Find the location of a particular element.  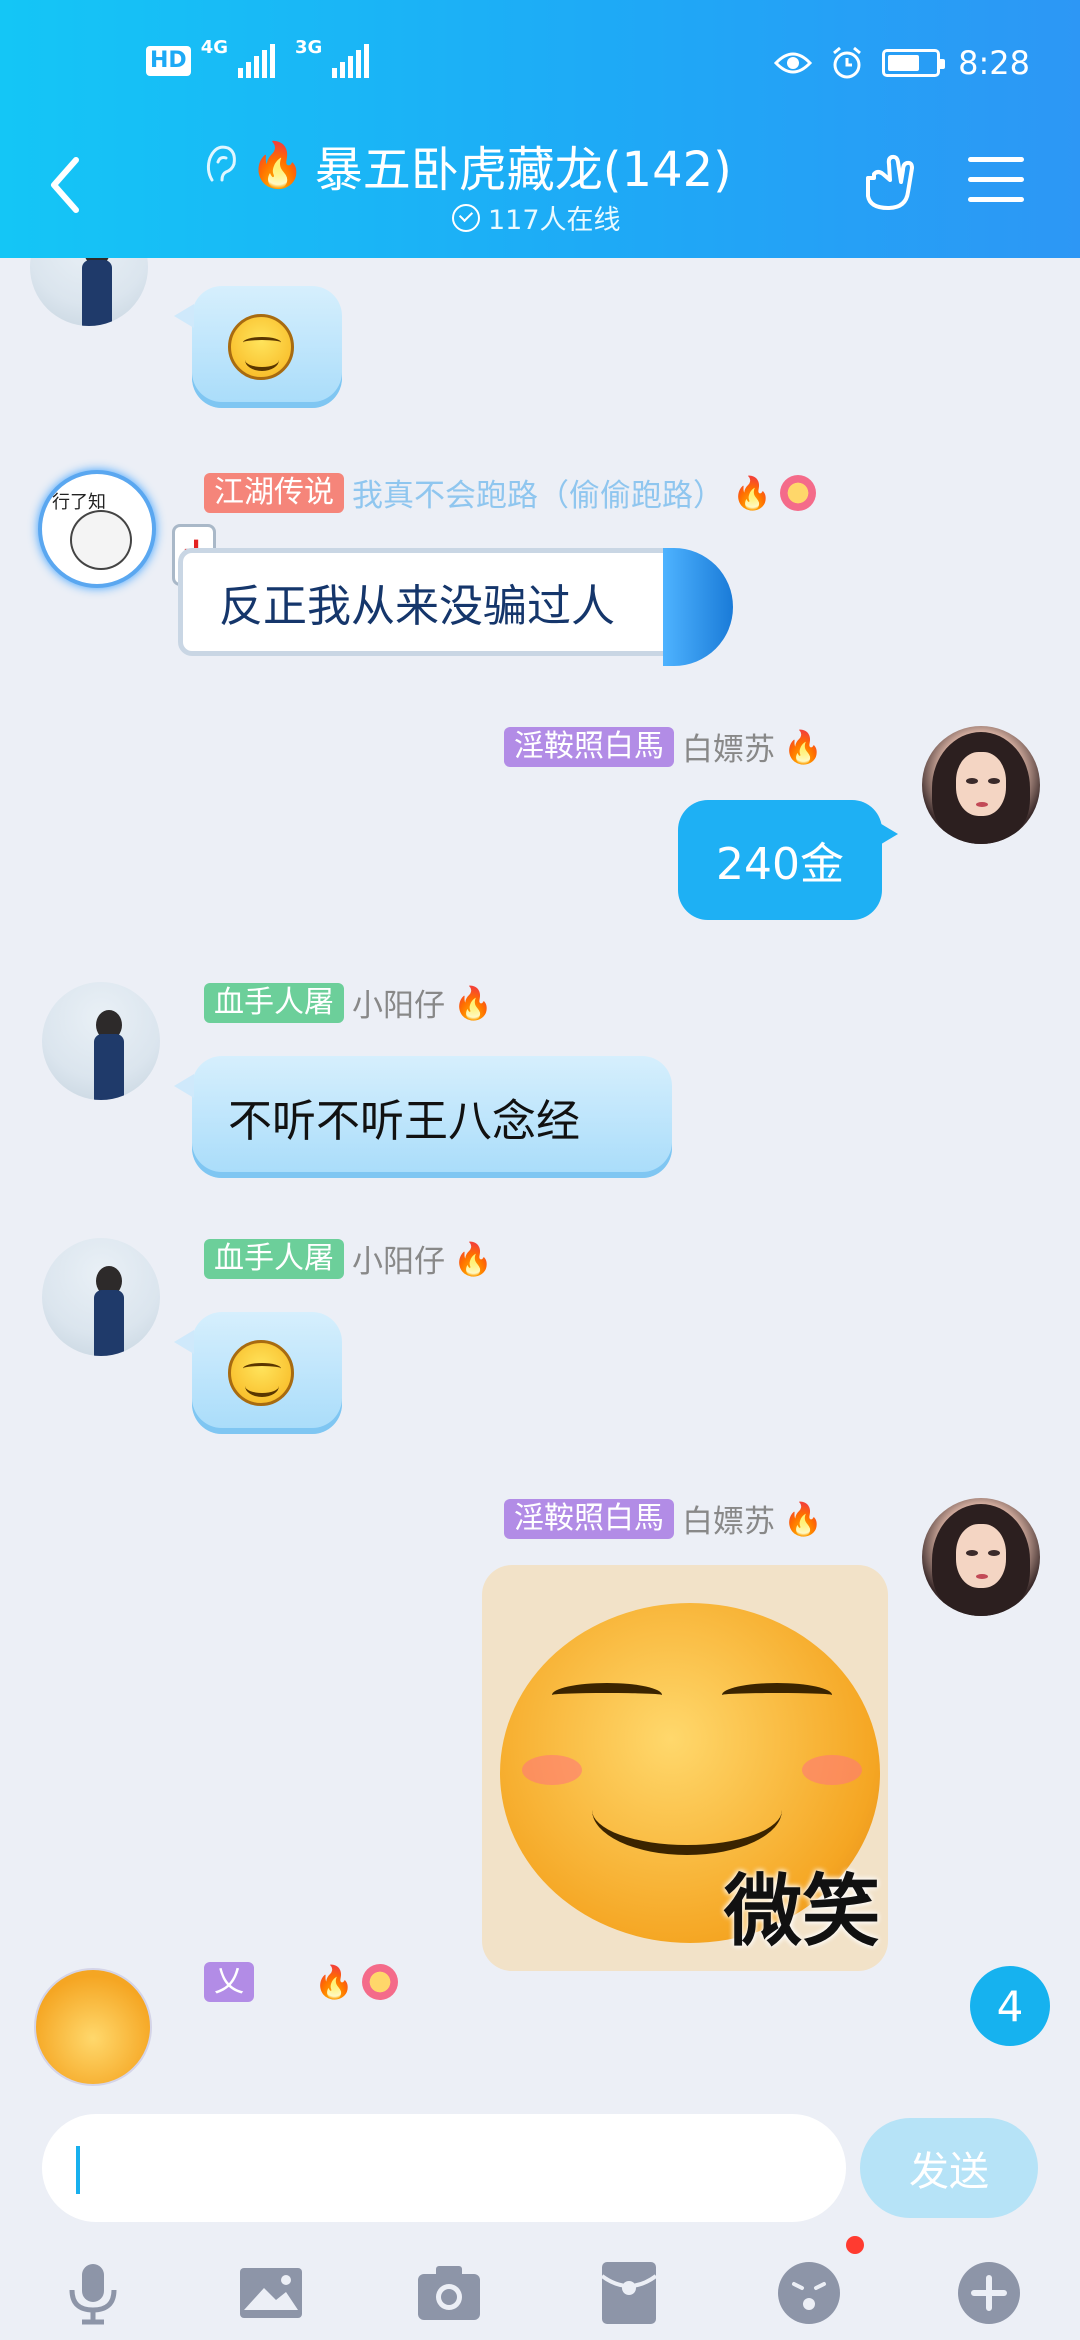

network-type-1: 4G is located at coordinates (214, 47).